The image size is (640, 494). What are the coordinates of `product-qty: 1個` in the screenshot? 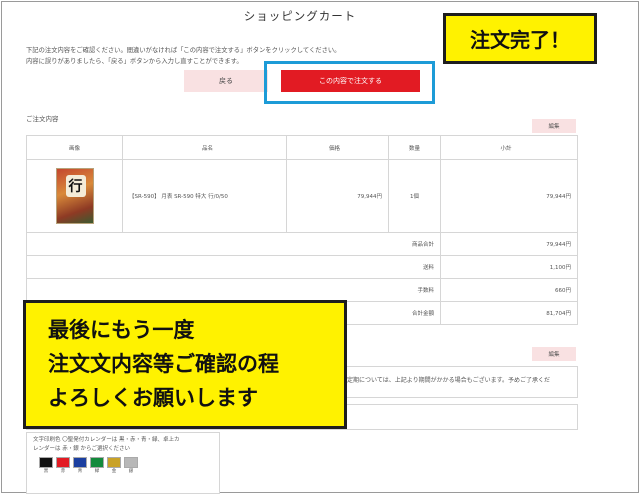 It's located at (414, 196).